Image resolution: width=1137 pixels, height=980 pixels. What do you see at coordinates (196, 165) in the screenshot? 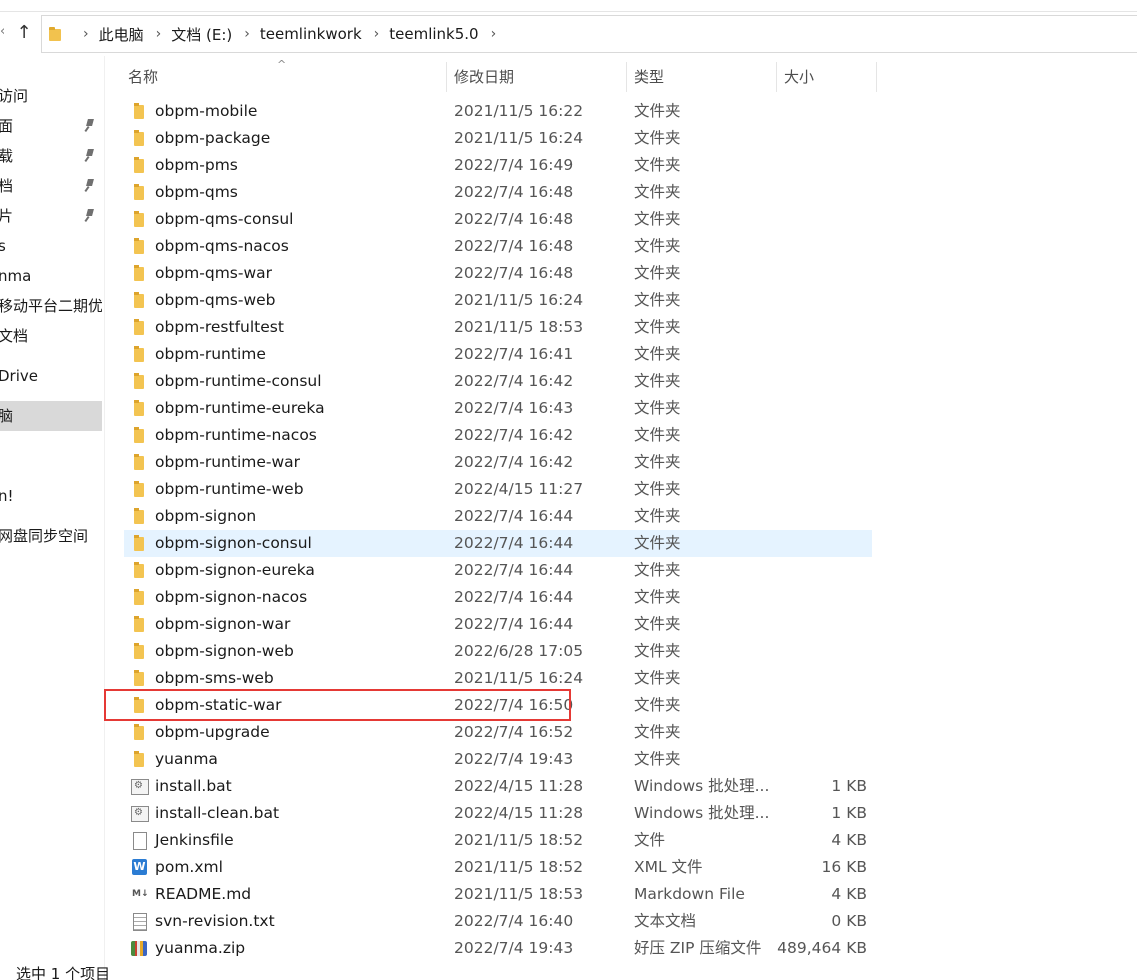
I see `file-name: obpm-pms` at bounding box center [196, 165].